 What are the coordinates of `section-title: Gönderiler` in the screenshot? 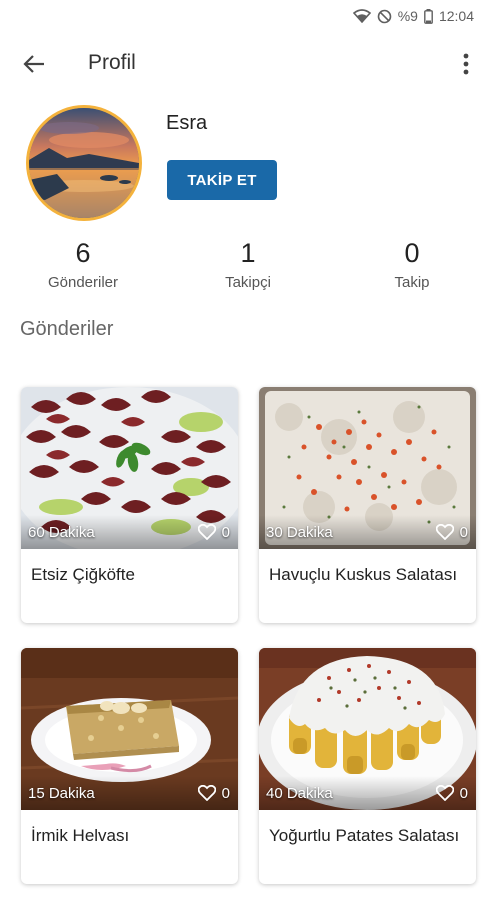 It's located at (67, 329).